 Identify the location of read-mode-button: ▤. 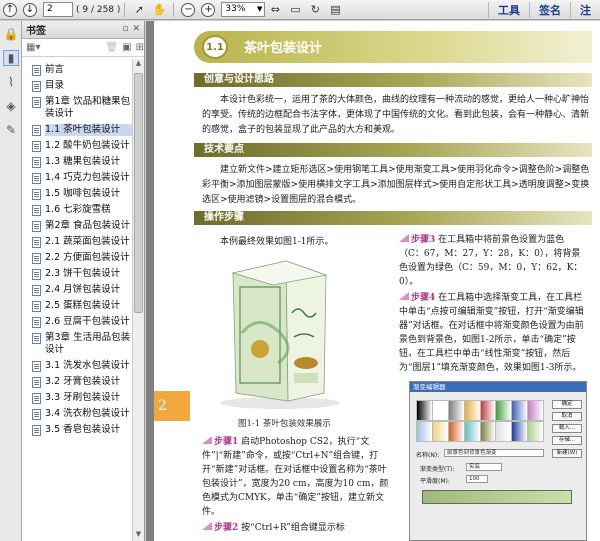
(335, 10).